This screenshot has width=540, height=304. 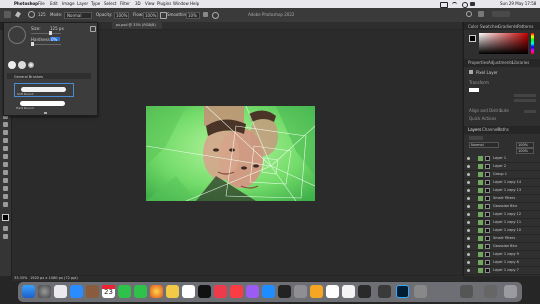 What do you see at coordinates (20, 278) in the screenshot?
I see `zoom-level: 33.33%` at bounding box center [20, 278].